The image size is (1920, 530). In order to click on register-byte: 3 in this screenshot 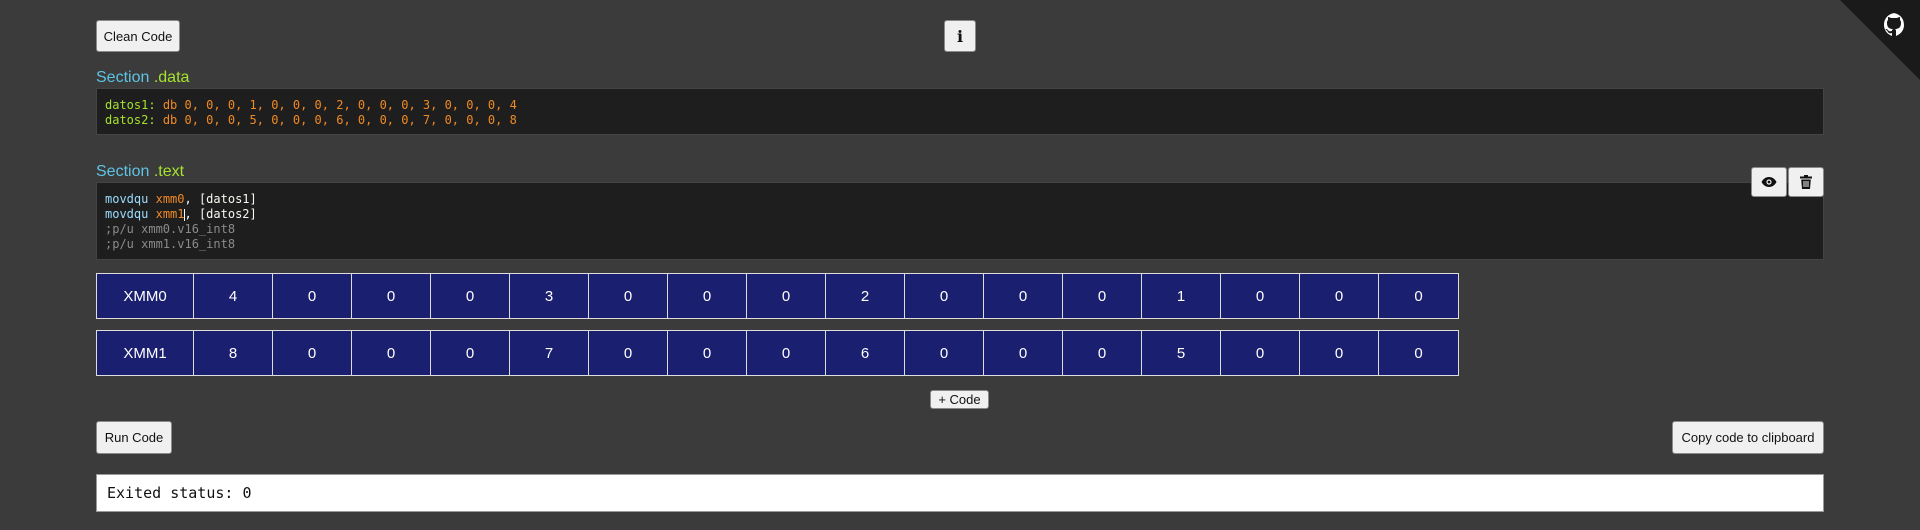, I will do `click(549, 296)`.